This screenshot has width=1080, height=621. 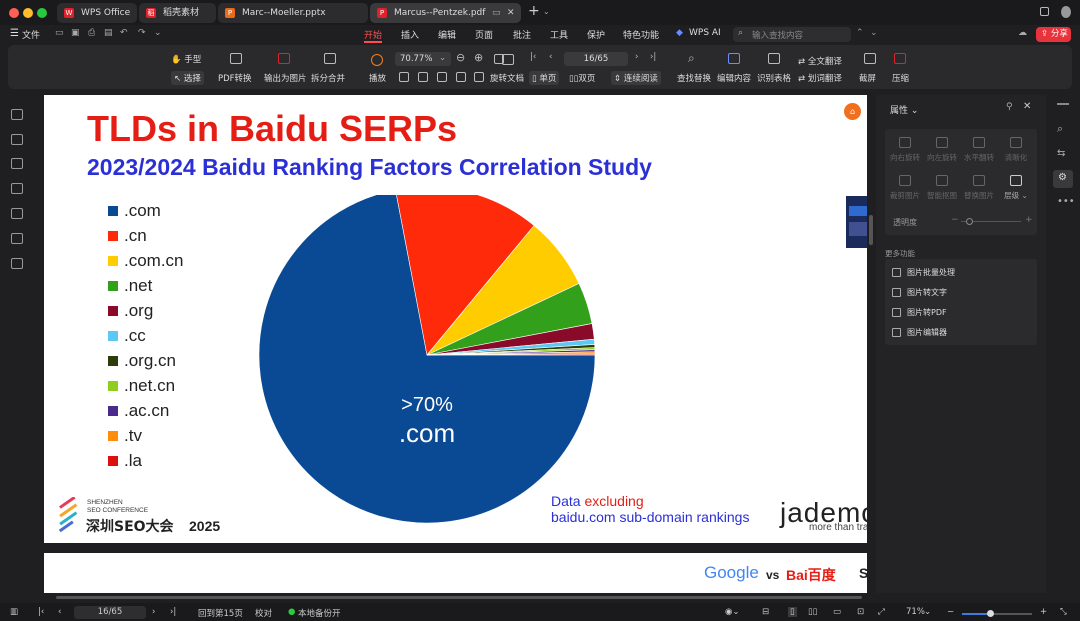 What do you see at coordinates (108, 33) in the screenshot?
I see `export-icon: ▤` at bounding box center [108, 33].